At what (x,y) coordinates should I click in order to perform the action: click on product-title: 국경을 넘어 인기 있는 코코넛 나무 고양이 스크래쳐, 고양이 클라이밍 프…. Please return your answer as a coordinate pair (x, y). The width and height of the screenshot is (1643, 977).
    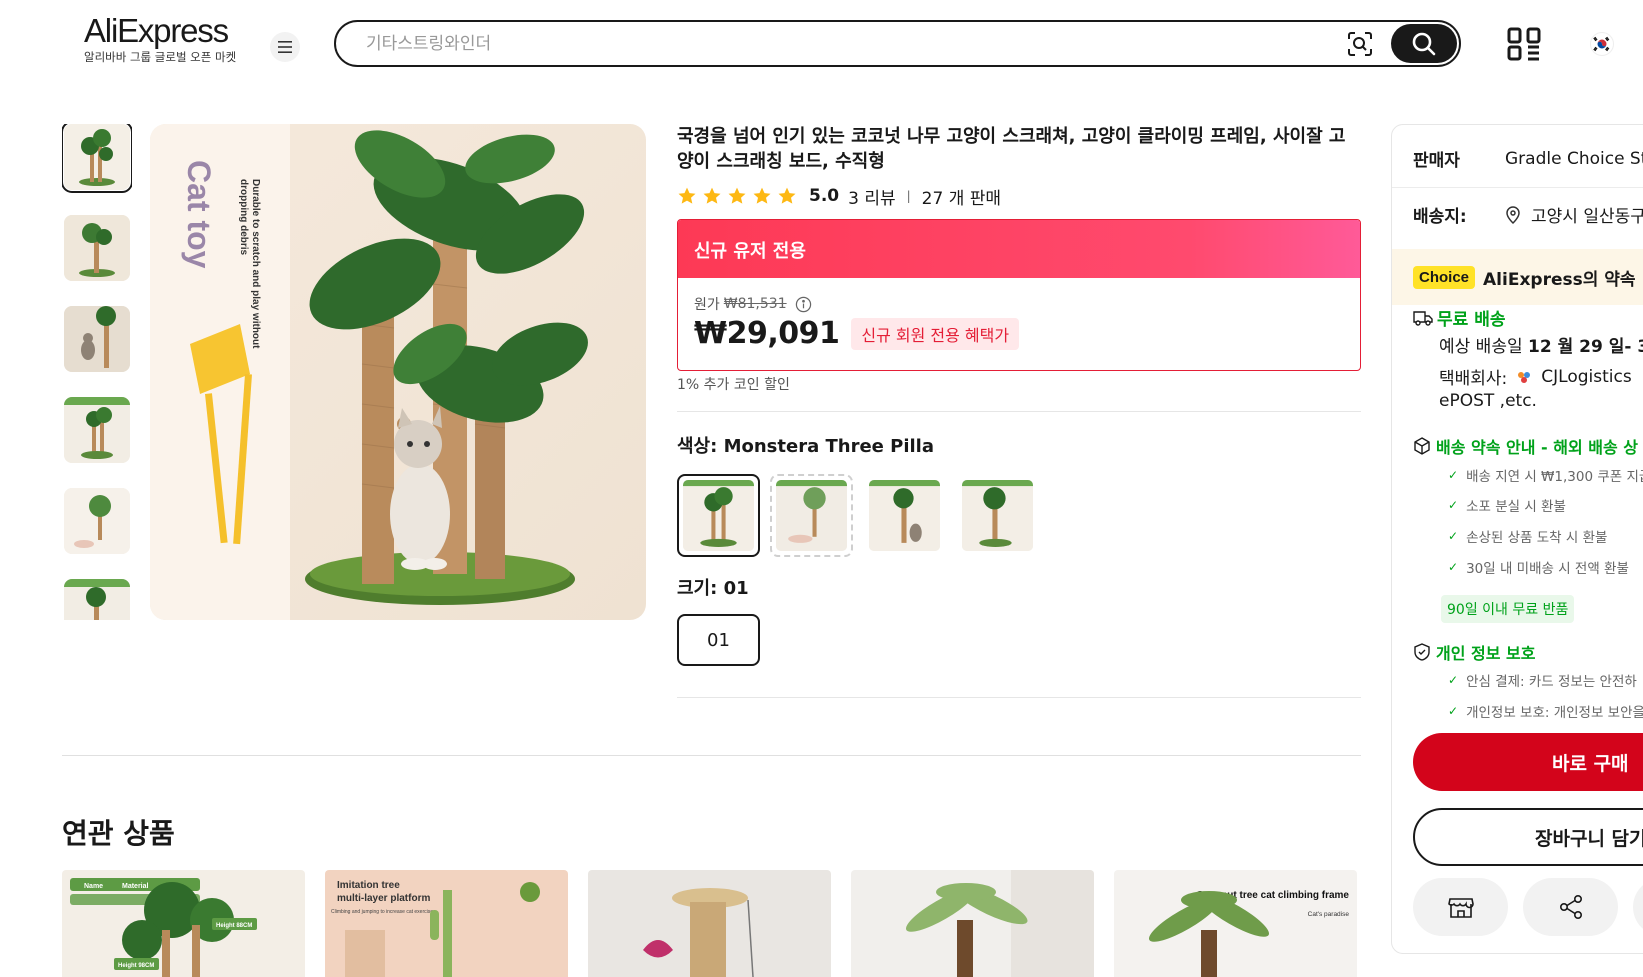
    Looking at the image, I should click on (1011, 149).